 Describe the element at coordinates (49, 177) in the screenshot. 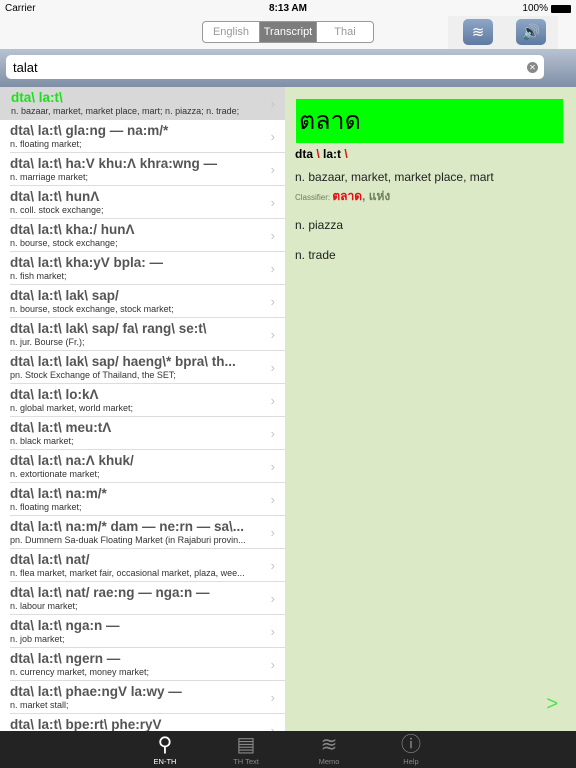

I see `entry-definition: n. marriage market;` at that location.